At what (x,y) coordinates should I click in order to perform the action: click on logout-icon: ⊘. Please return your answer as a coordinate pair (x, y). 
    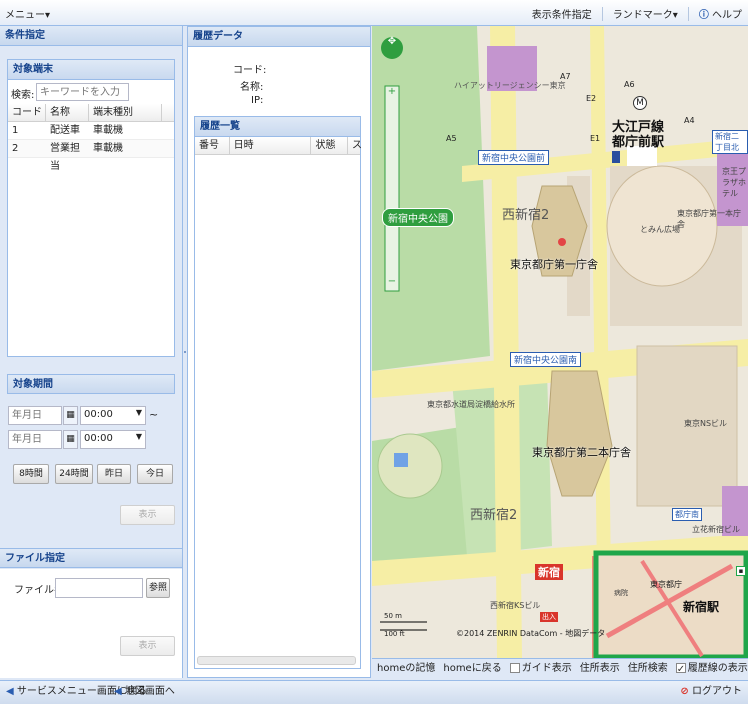
    Looking at the image, I should click on (684, 691).